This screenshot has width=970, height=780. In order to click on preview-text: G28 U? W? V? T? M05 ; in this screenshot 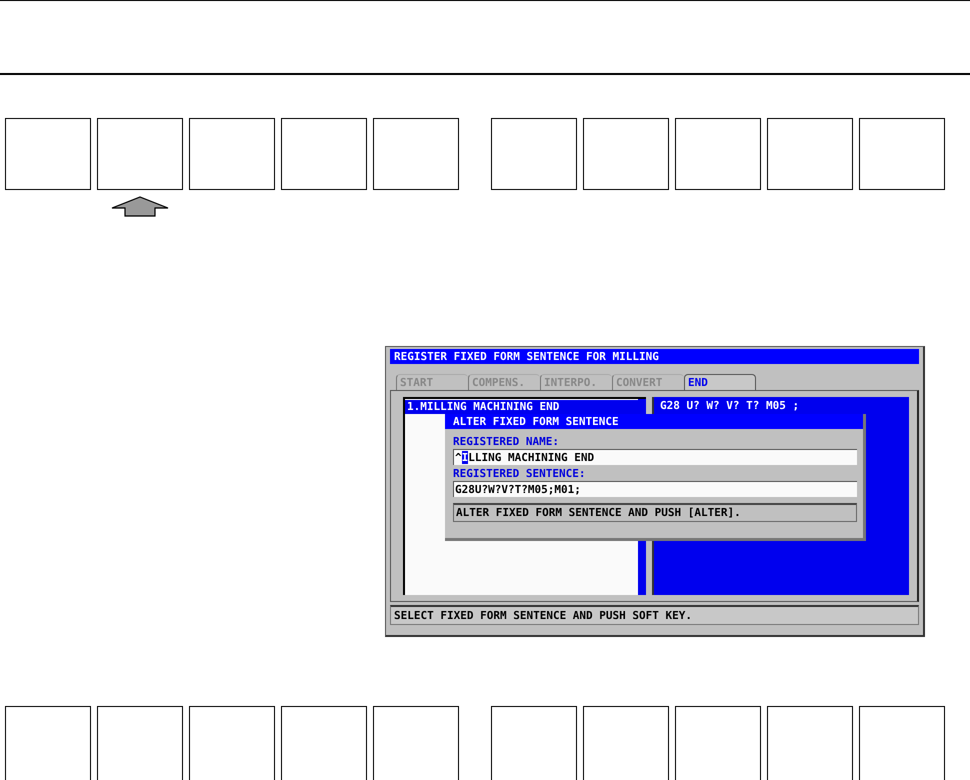, I will do `click(730, 405)`.